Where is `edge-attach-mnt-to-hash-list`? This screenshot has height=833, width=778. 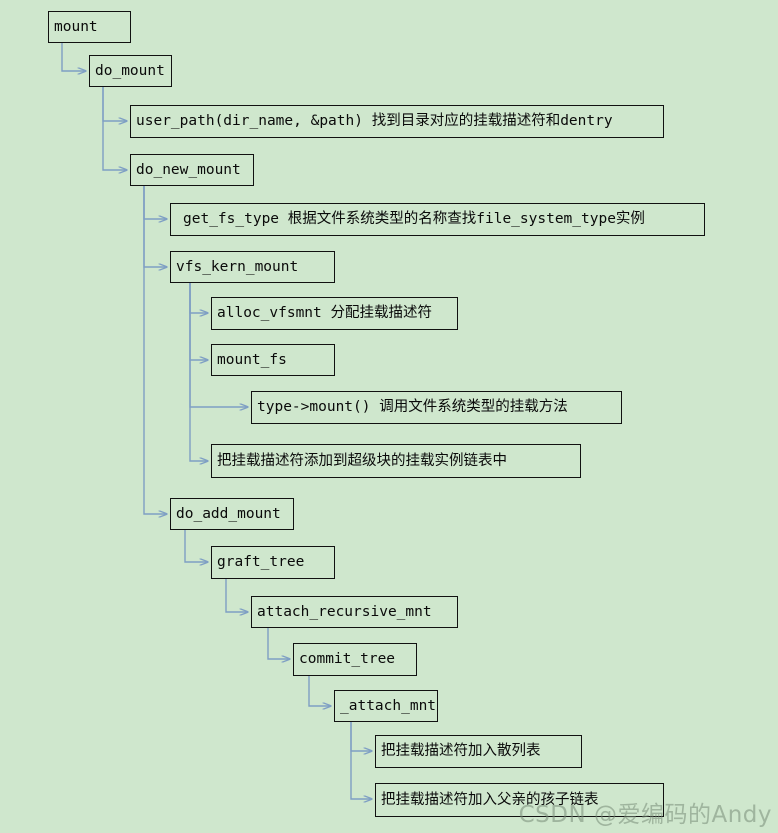
edge-attach-mnt-to-hash-list is located at coordinates (361, 736).